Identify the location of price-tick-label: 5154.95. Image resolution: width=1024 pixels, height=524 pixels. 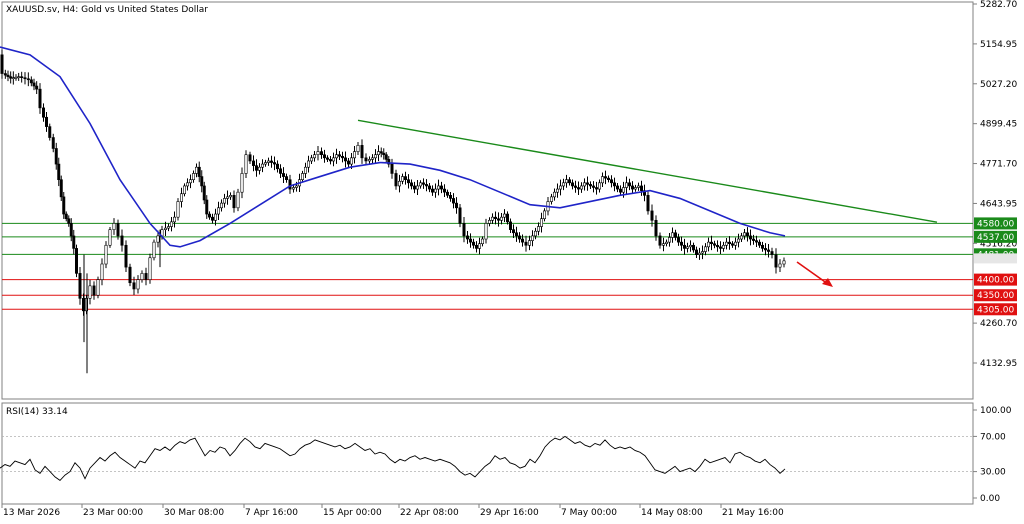
(998, 45).